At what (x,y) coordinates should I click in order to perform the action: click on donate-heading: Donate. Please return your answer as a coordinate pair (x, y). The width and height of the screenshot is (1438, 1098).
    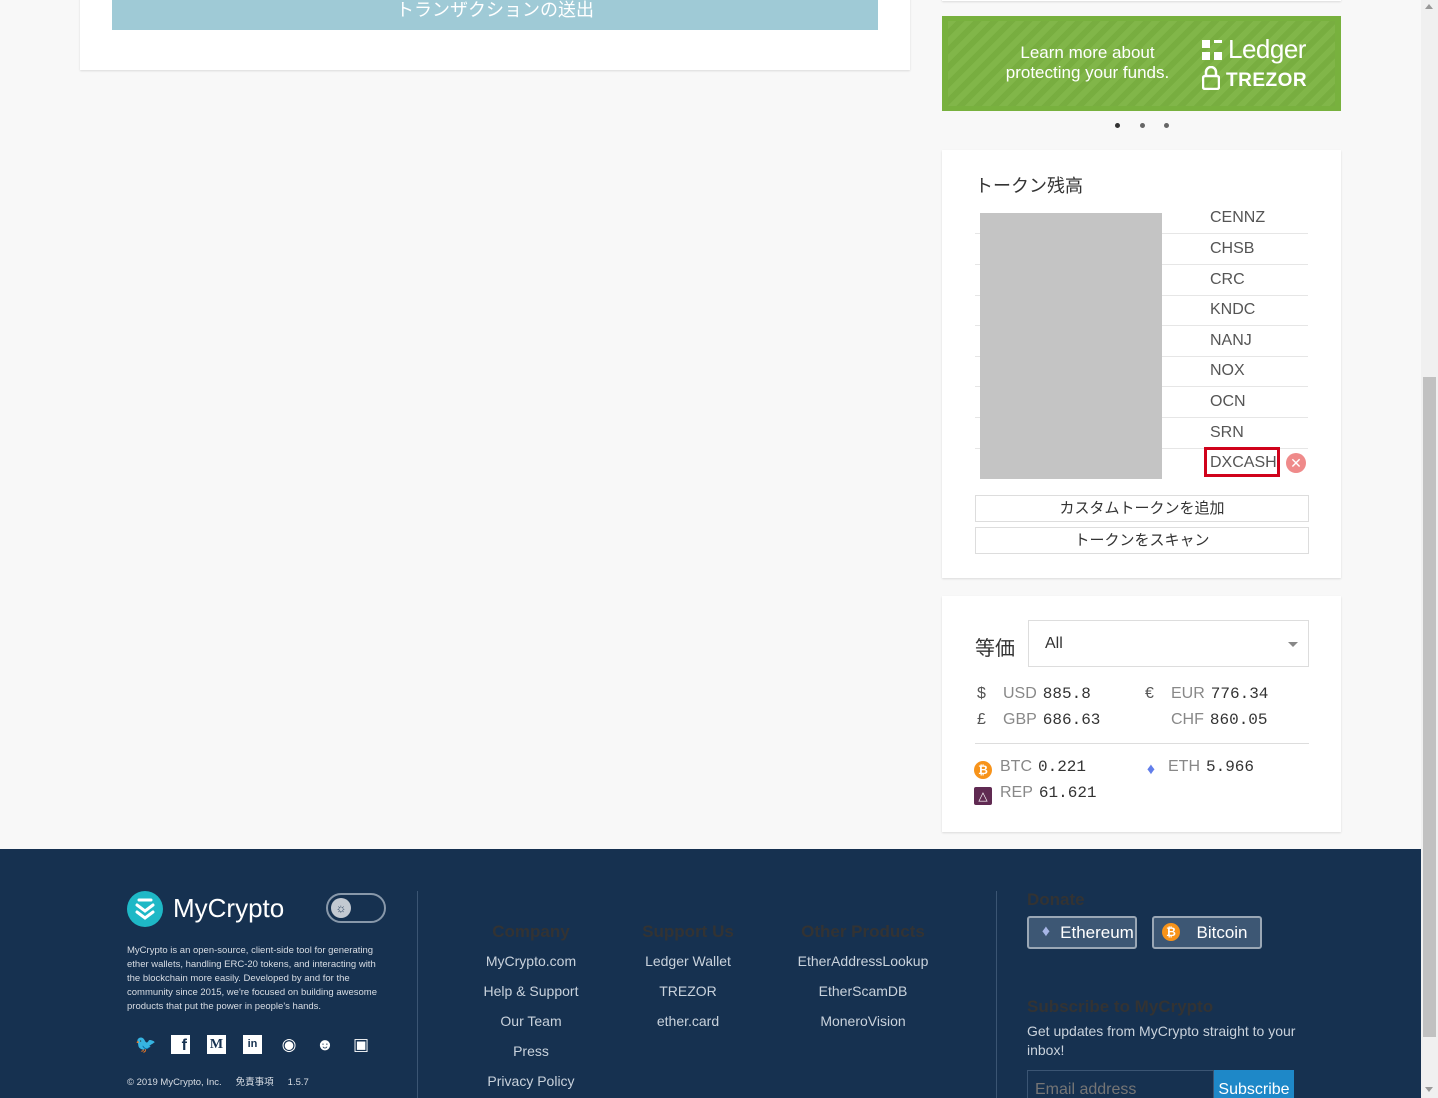
    Looking at the image, I should click on (1056, 899).